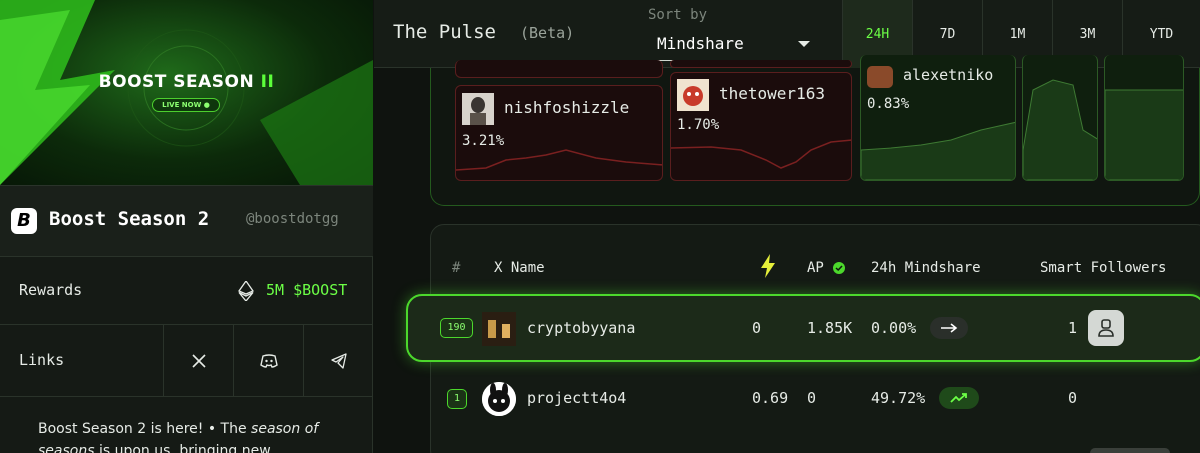  Describe the element at coordinates (129, 219) in the screenshot. I see `project-name: Boost Season 2` at that location.